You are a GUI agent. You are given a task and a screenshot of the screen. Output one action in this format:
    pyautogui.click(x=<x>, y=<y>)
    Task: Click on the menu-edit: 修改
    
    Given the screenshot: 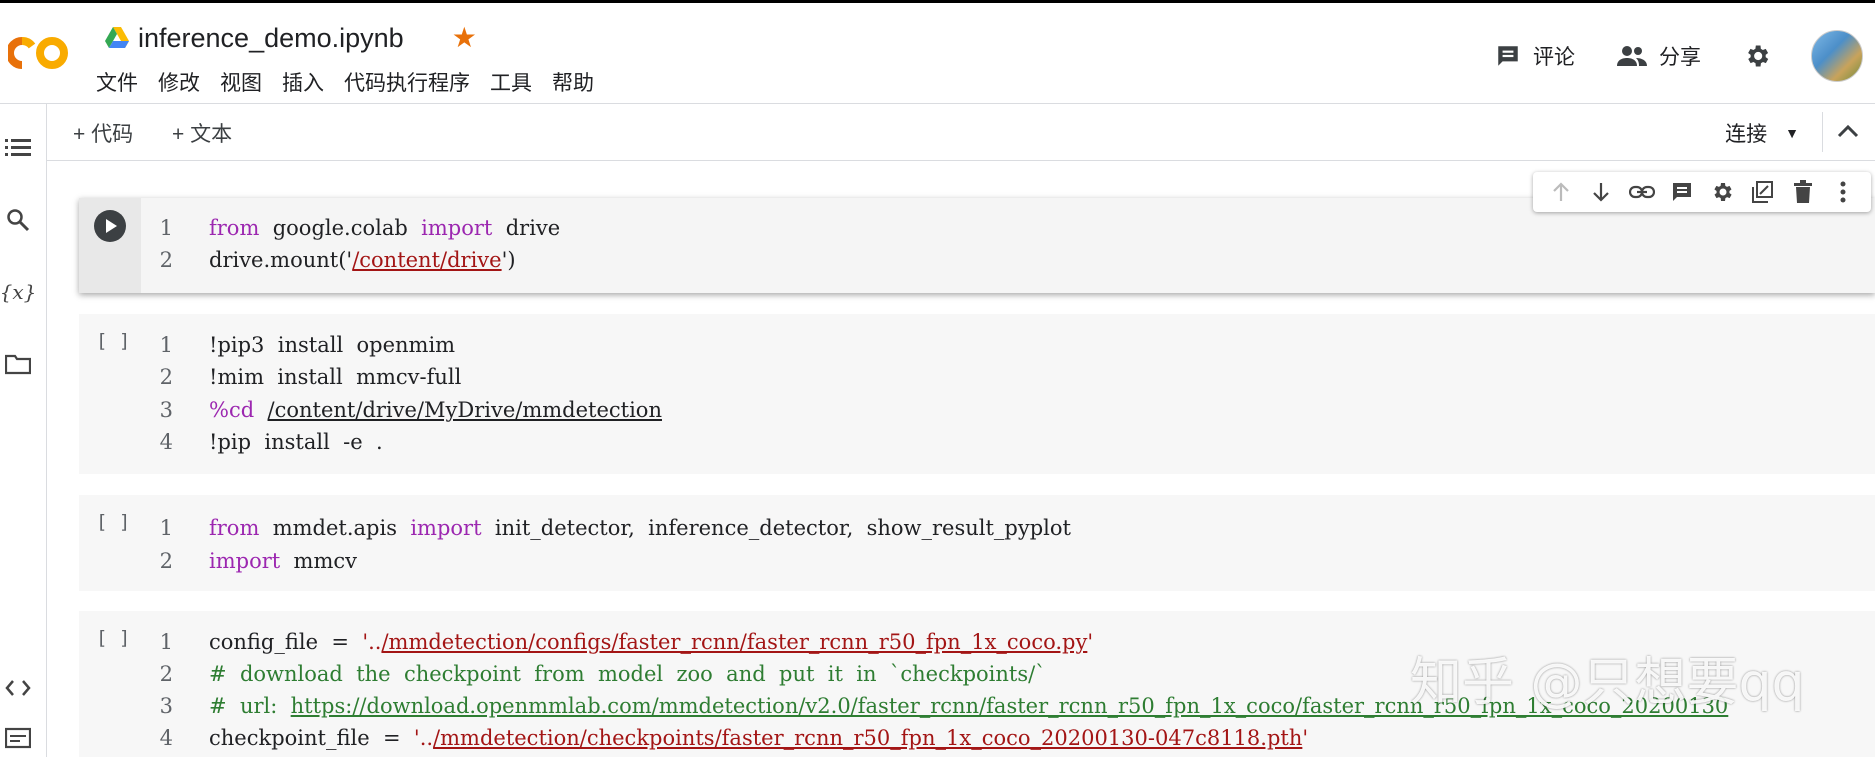 What is the action you would take?
    pyautogui.click(x=179, y=82)
    